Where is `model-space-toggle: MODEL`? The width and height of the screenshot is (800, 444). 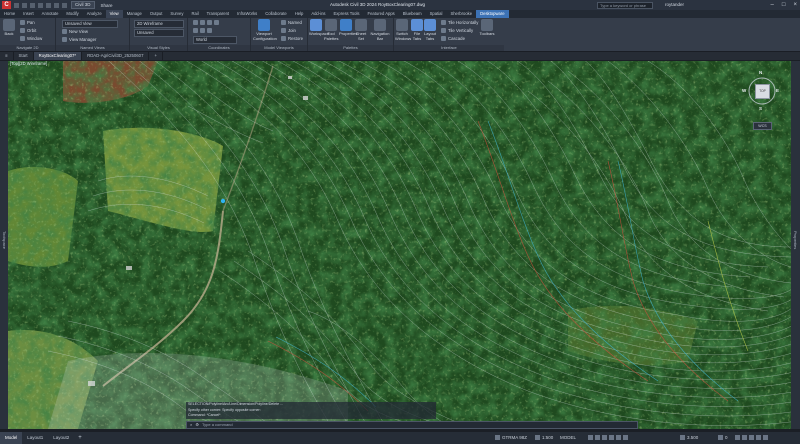 model-space-toggle: MODEL is located at coordinates (568, 438).